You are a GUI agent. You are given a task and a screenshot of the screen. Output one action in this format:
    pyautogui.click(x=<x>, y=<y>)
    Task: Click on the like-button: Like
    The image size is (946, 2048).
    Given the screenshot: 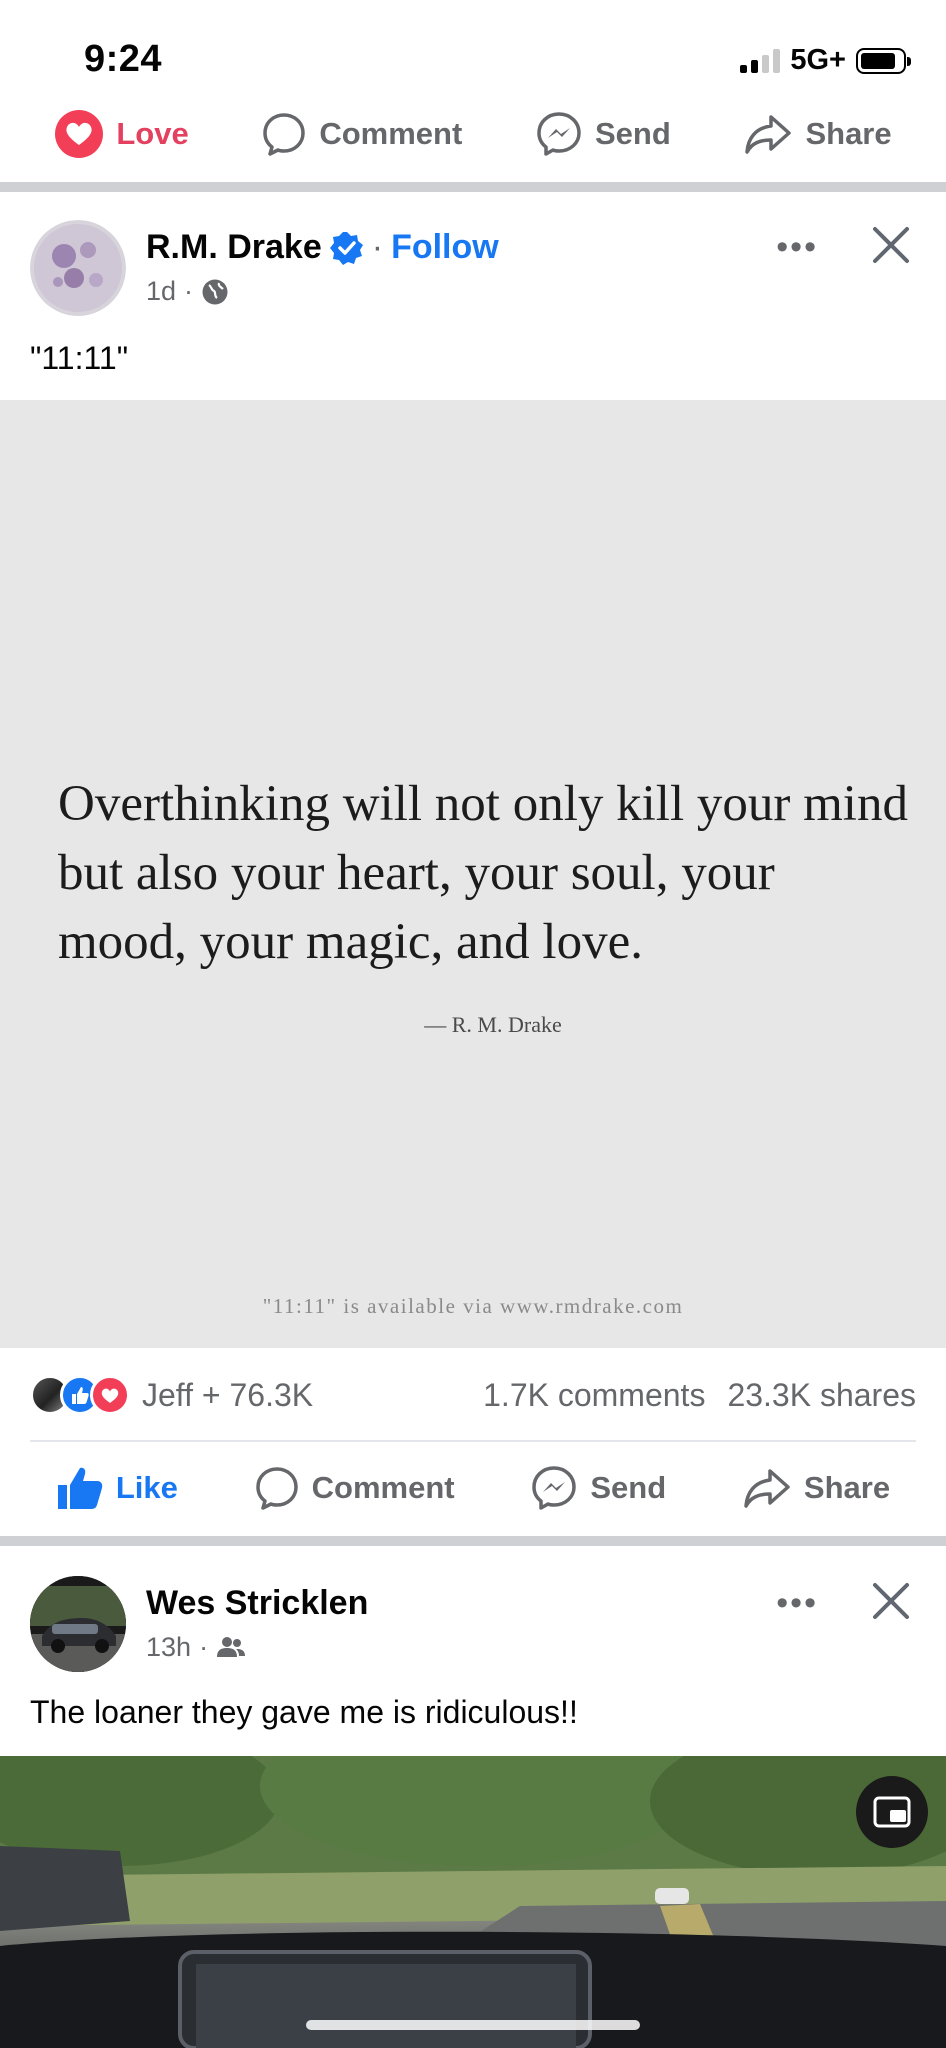 What is the action you would take?
    pyautogui.click(x=117, y=1488)
    